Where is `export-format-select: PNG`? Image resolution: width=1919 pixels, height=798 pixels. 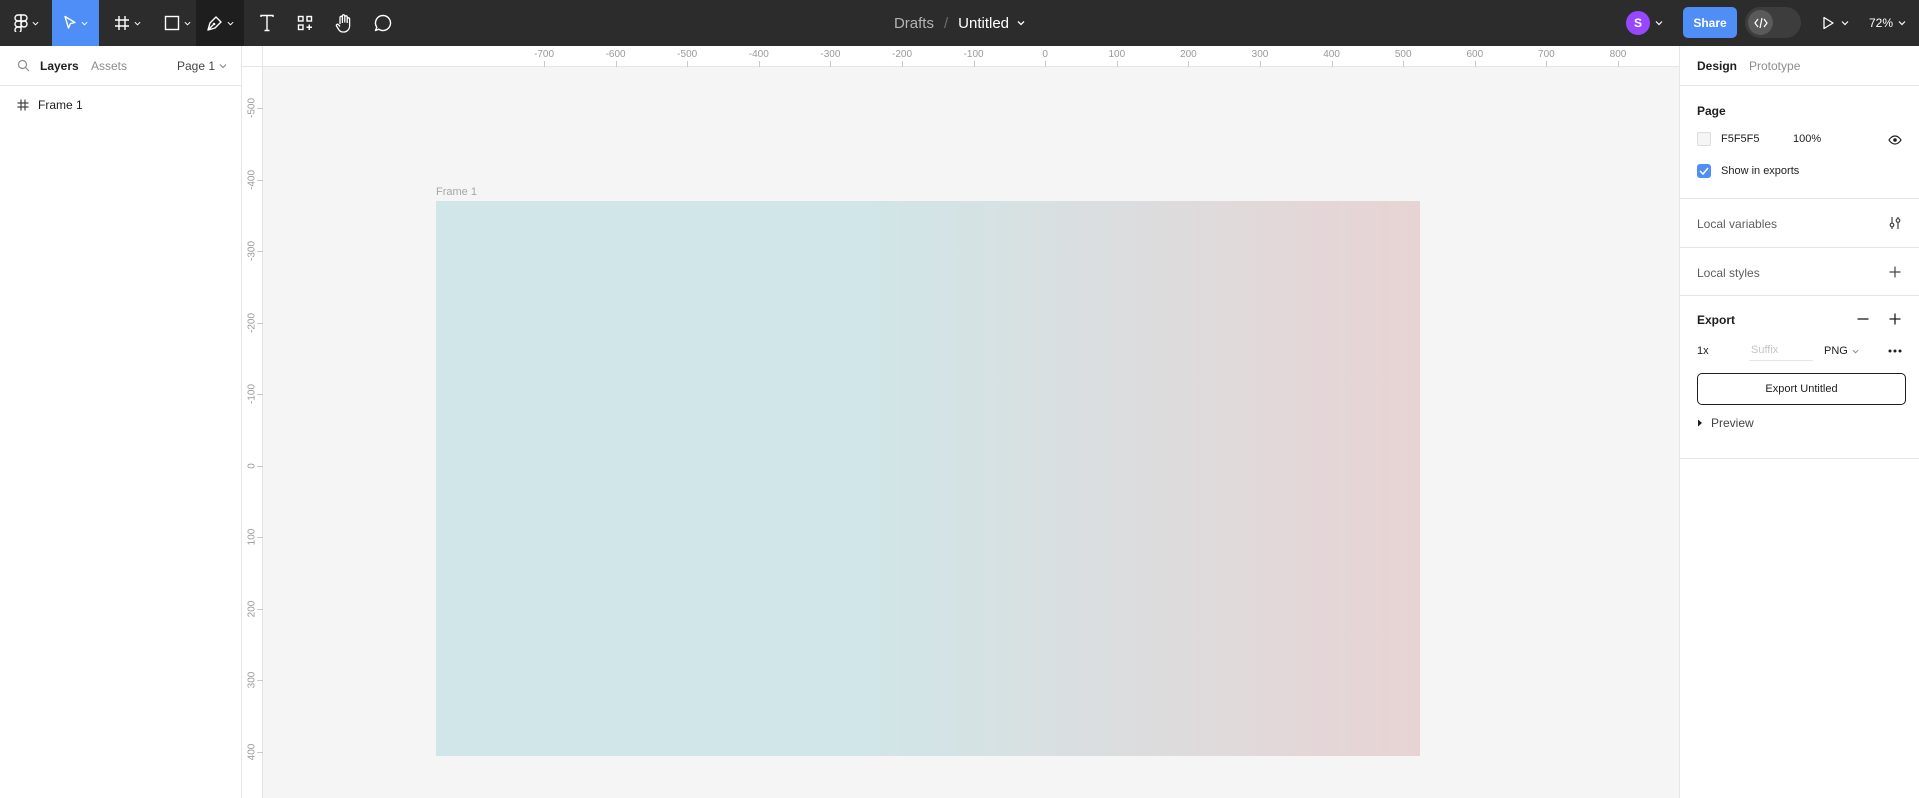
export-format-select: PNG is located at coordinates (1841, 351).